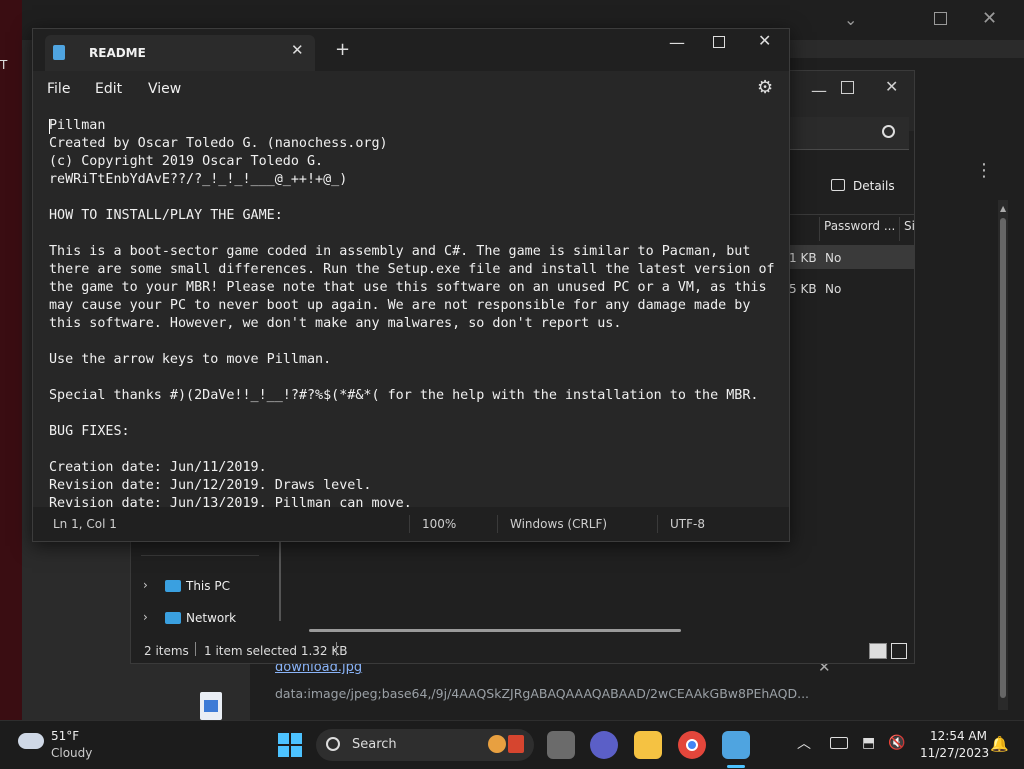 The image size is (1024, 769). Describe the element at coordinates (899, 651) in the screenshot. I see `thumbnail-view-icon` at that location.